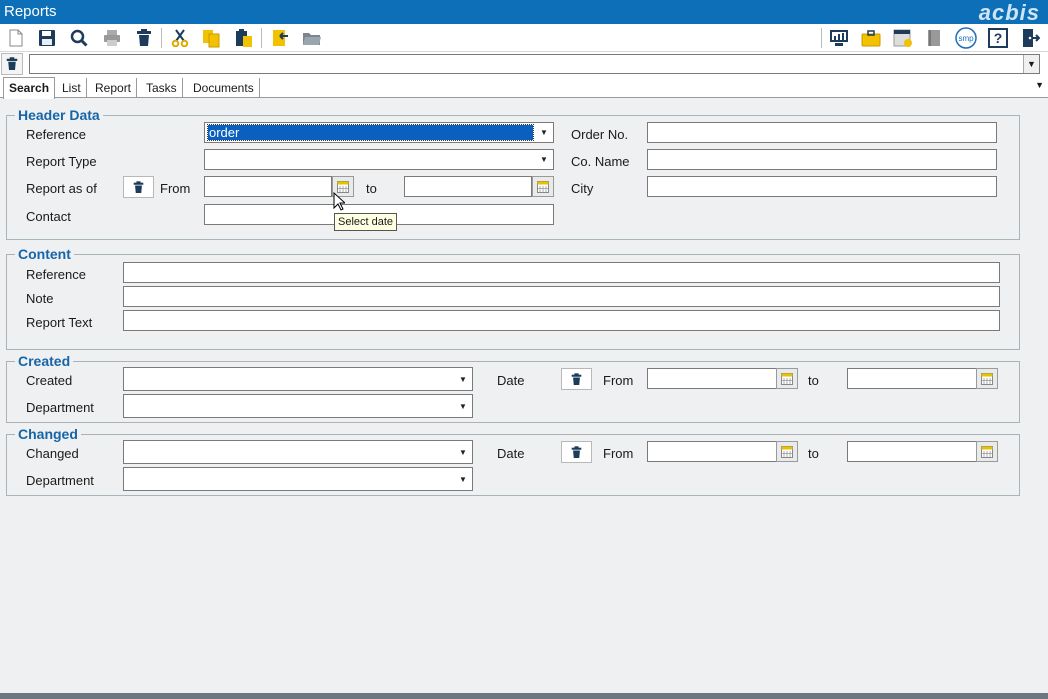  Describe the element at coordinates (44, 361) in the screenshot. I see `group-legend: Created` at that location.